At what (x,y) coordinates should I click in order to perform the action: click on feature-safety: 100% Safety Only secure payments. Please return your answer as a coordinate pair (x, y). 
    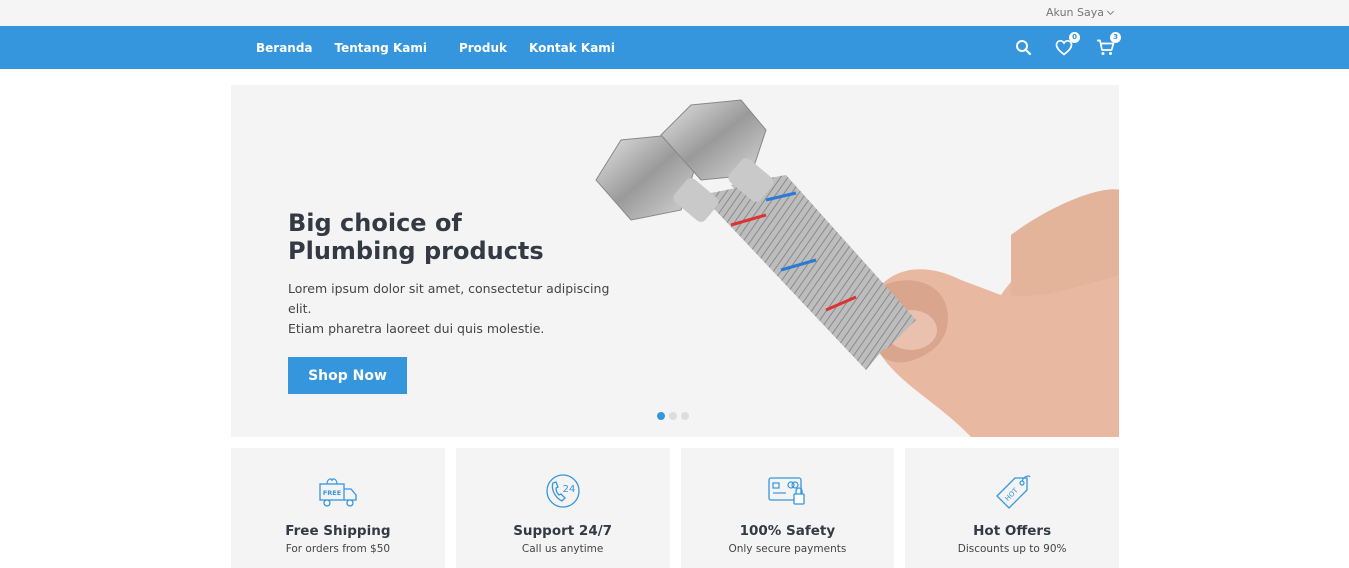
    Looking at the image, I should click on (787, 508).